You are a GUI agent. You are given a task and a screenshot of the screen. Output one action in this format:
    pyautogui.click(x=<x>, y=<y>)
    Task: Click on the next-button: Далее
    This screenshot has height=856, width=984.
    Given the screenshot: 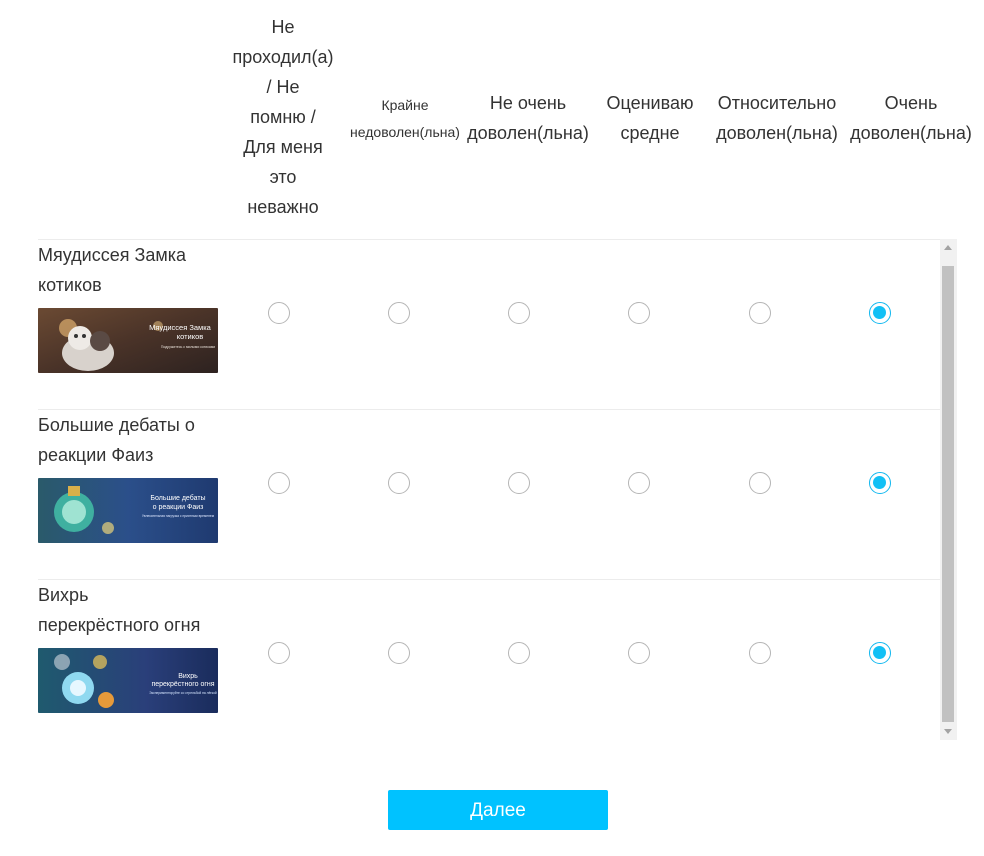 What is the action you would take?
    pyautogui.click(x=498, y=810)
    